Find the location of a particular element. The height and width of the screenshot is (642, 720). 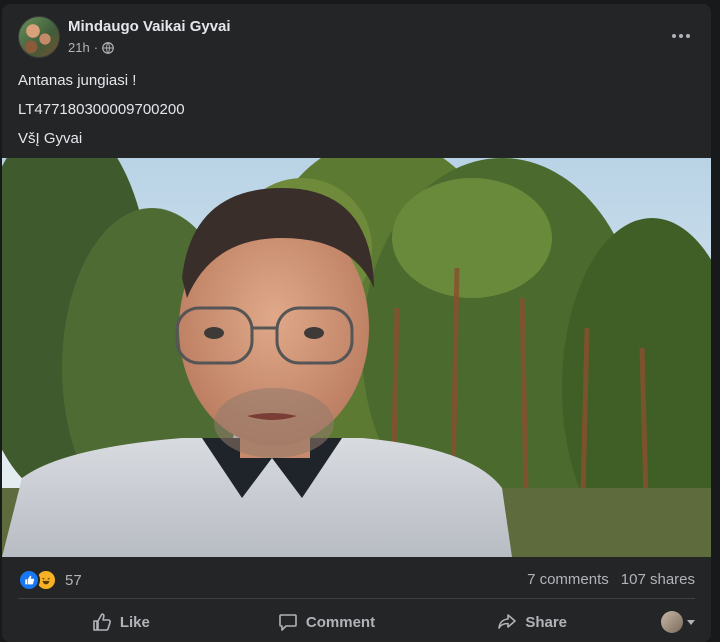

like-label: Like is located at coordinates (134, 622).